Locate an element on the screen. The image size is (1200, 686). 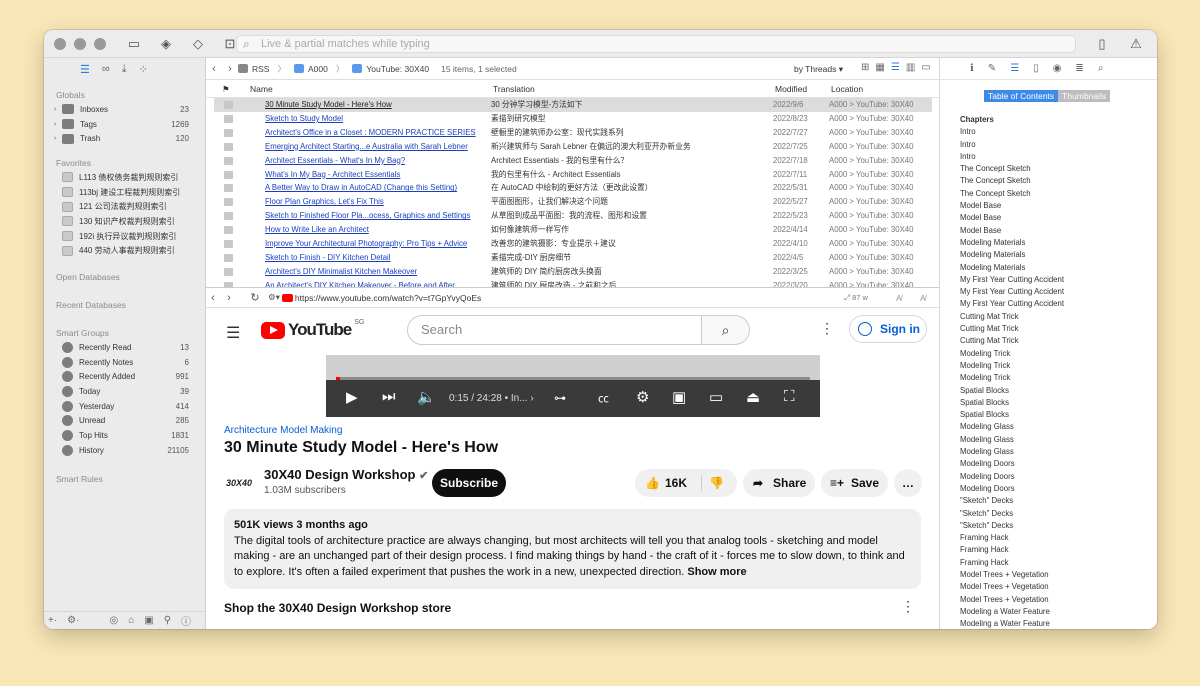
dislike-icon: 👎 is located at coordinates (716, 483).